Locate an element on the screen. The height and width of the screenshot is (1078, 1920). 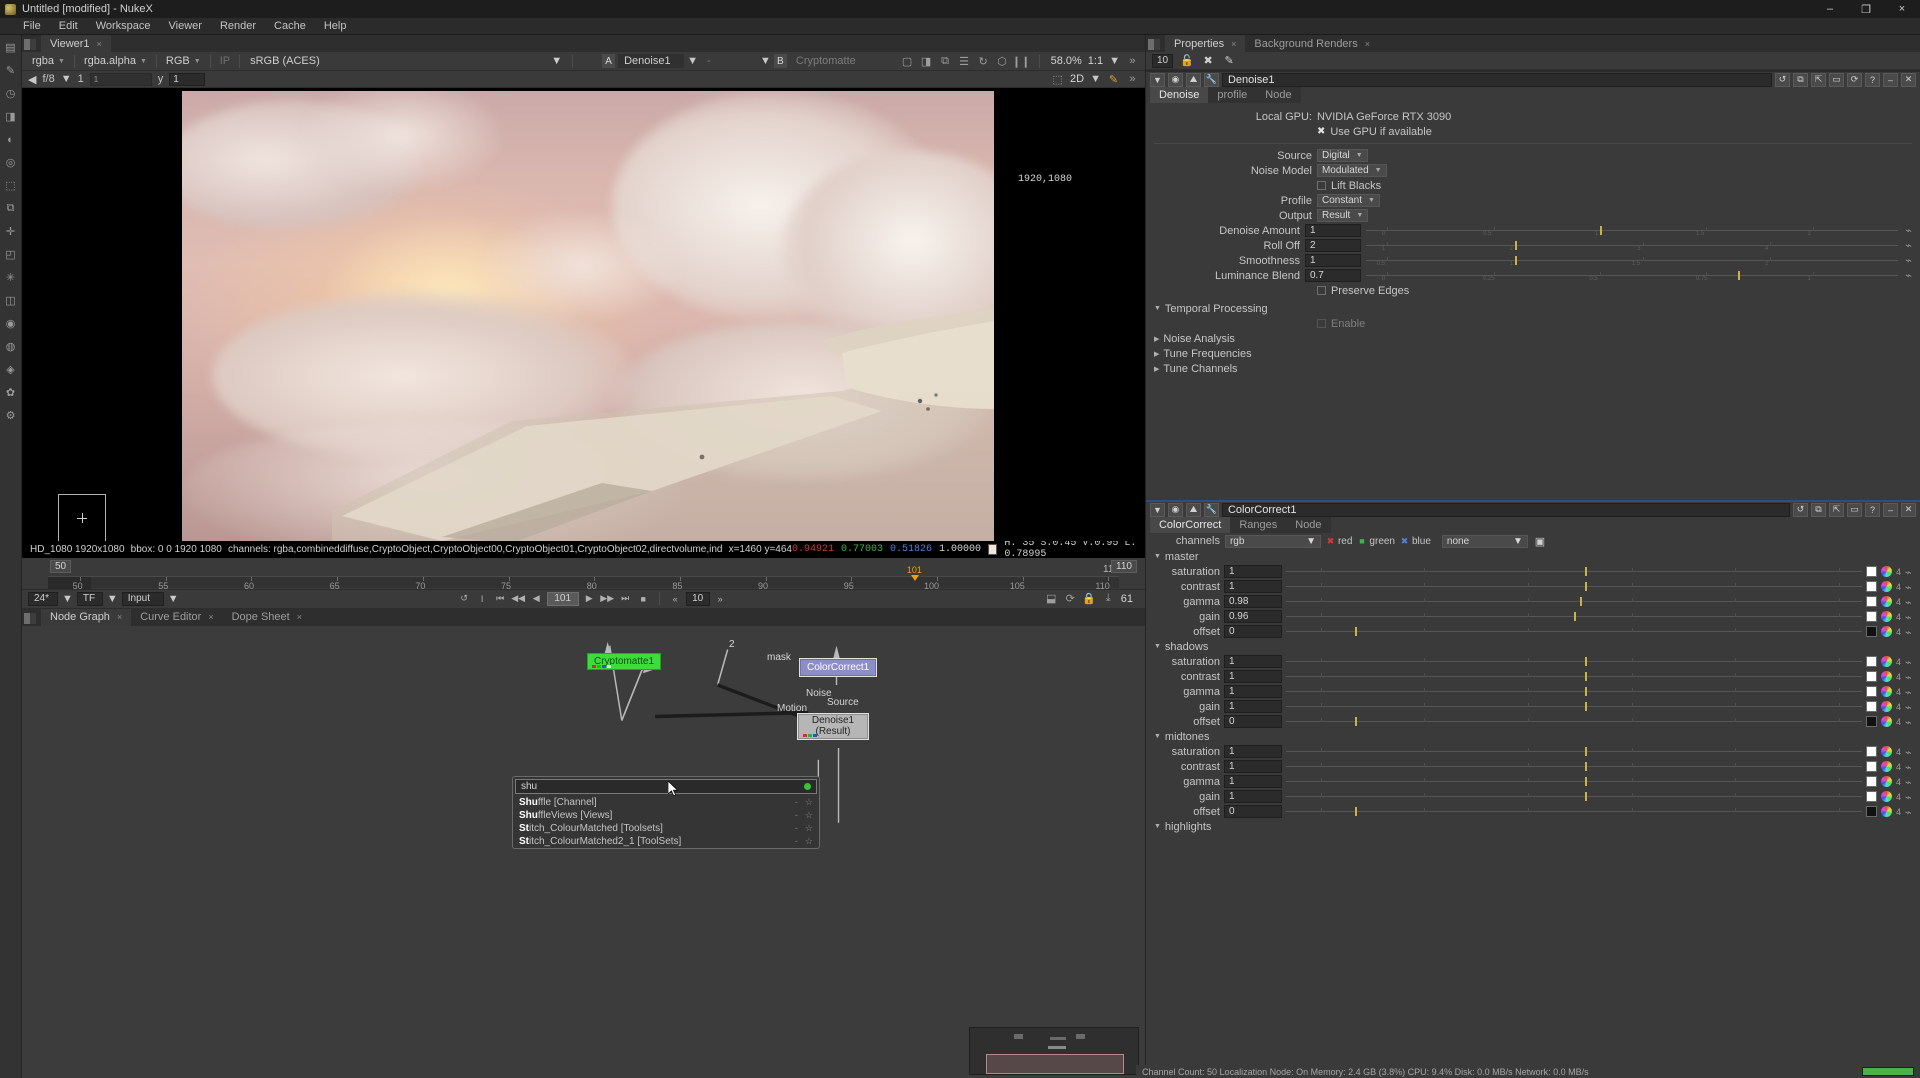
shadows-offset-value: 0 is located at coordinates (1252, 721).